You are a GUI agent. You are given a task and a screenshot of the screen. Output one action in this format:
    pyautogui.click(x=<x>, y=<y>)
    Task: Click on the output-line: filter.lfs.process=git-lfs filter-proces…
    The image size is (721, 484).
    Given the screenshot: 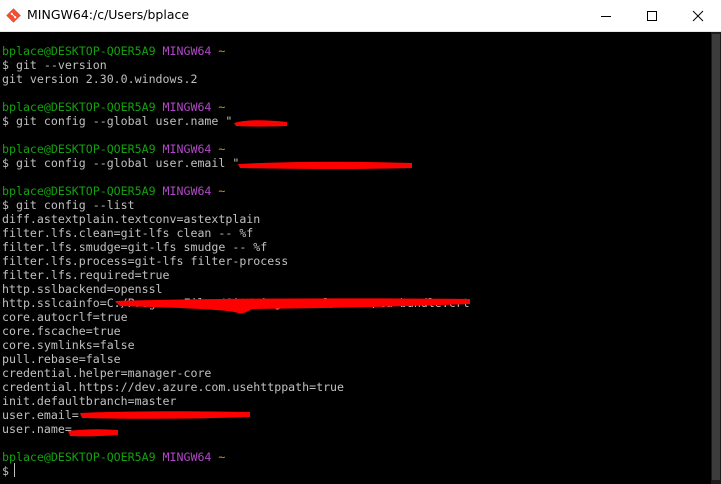 What is the action you would take?
    pyautogui.click(x=145, y=261)
    